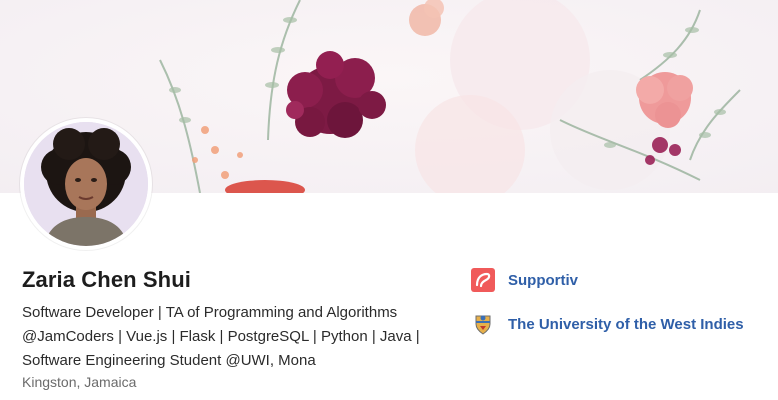 Image resolution: width=778 pixels, height=400 pixels. I want to click on avatar, so click(86, 184).